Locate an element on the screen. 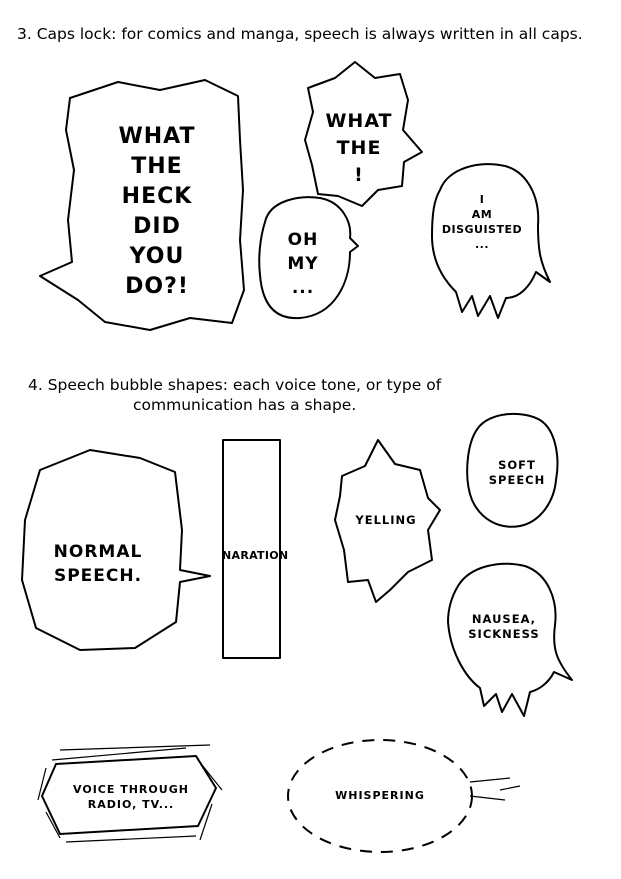 The width and height of the screenshot is (621, 879). nausea-text: NAUSEA, SICKNESS is located at coordinates (504, 627).